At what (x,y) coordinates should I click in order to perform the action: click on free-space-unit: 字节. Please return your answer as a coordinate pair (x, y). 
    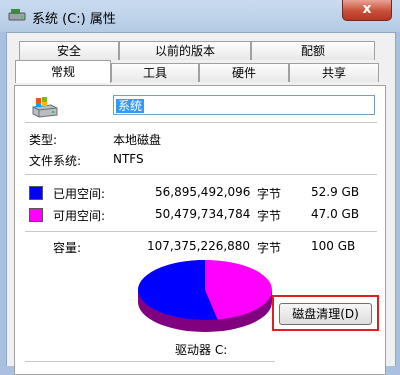
    Looking at the image, I should click on (269, 216).